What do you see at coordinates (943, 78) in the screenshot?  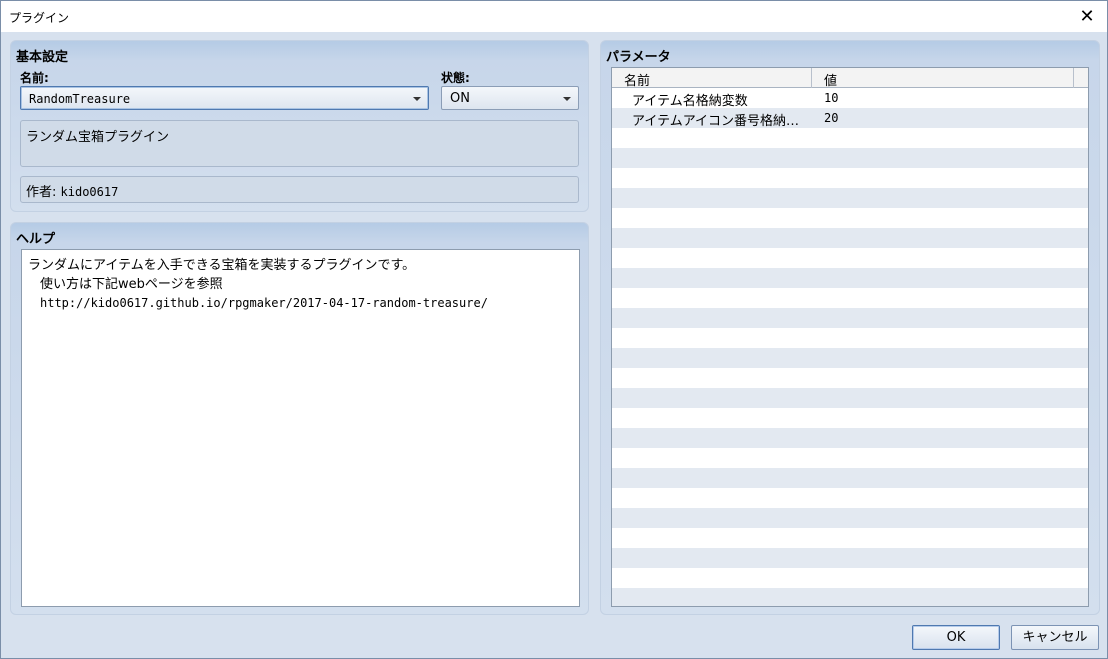 I see `column-header-value: 値` at bounding box center [943, 78].